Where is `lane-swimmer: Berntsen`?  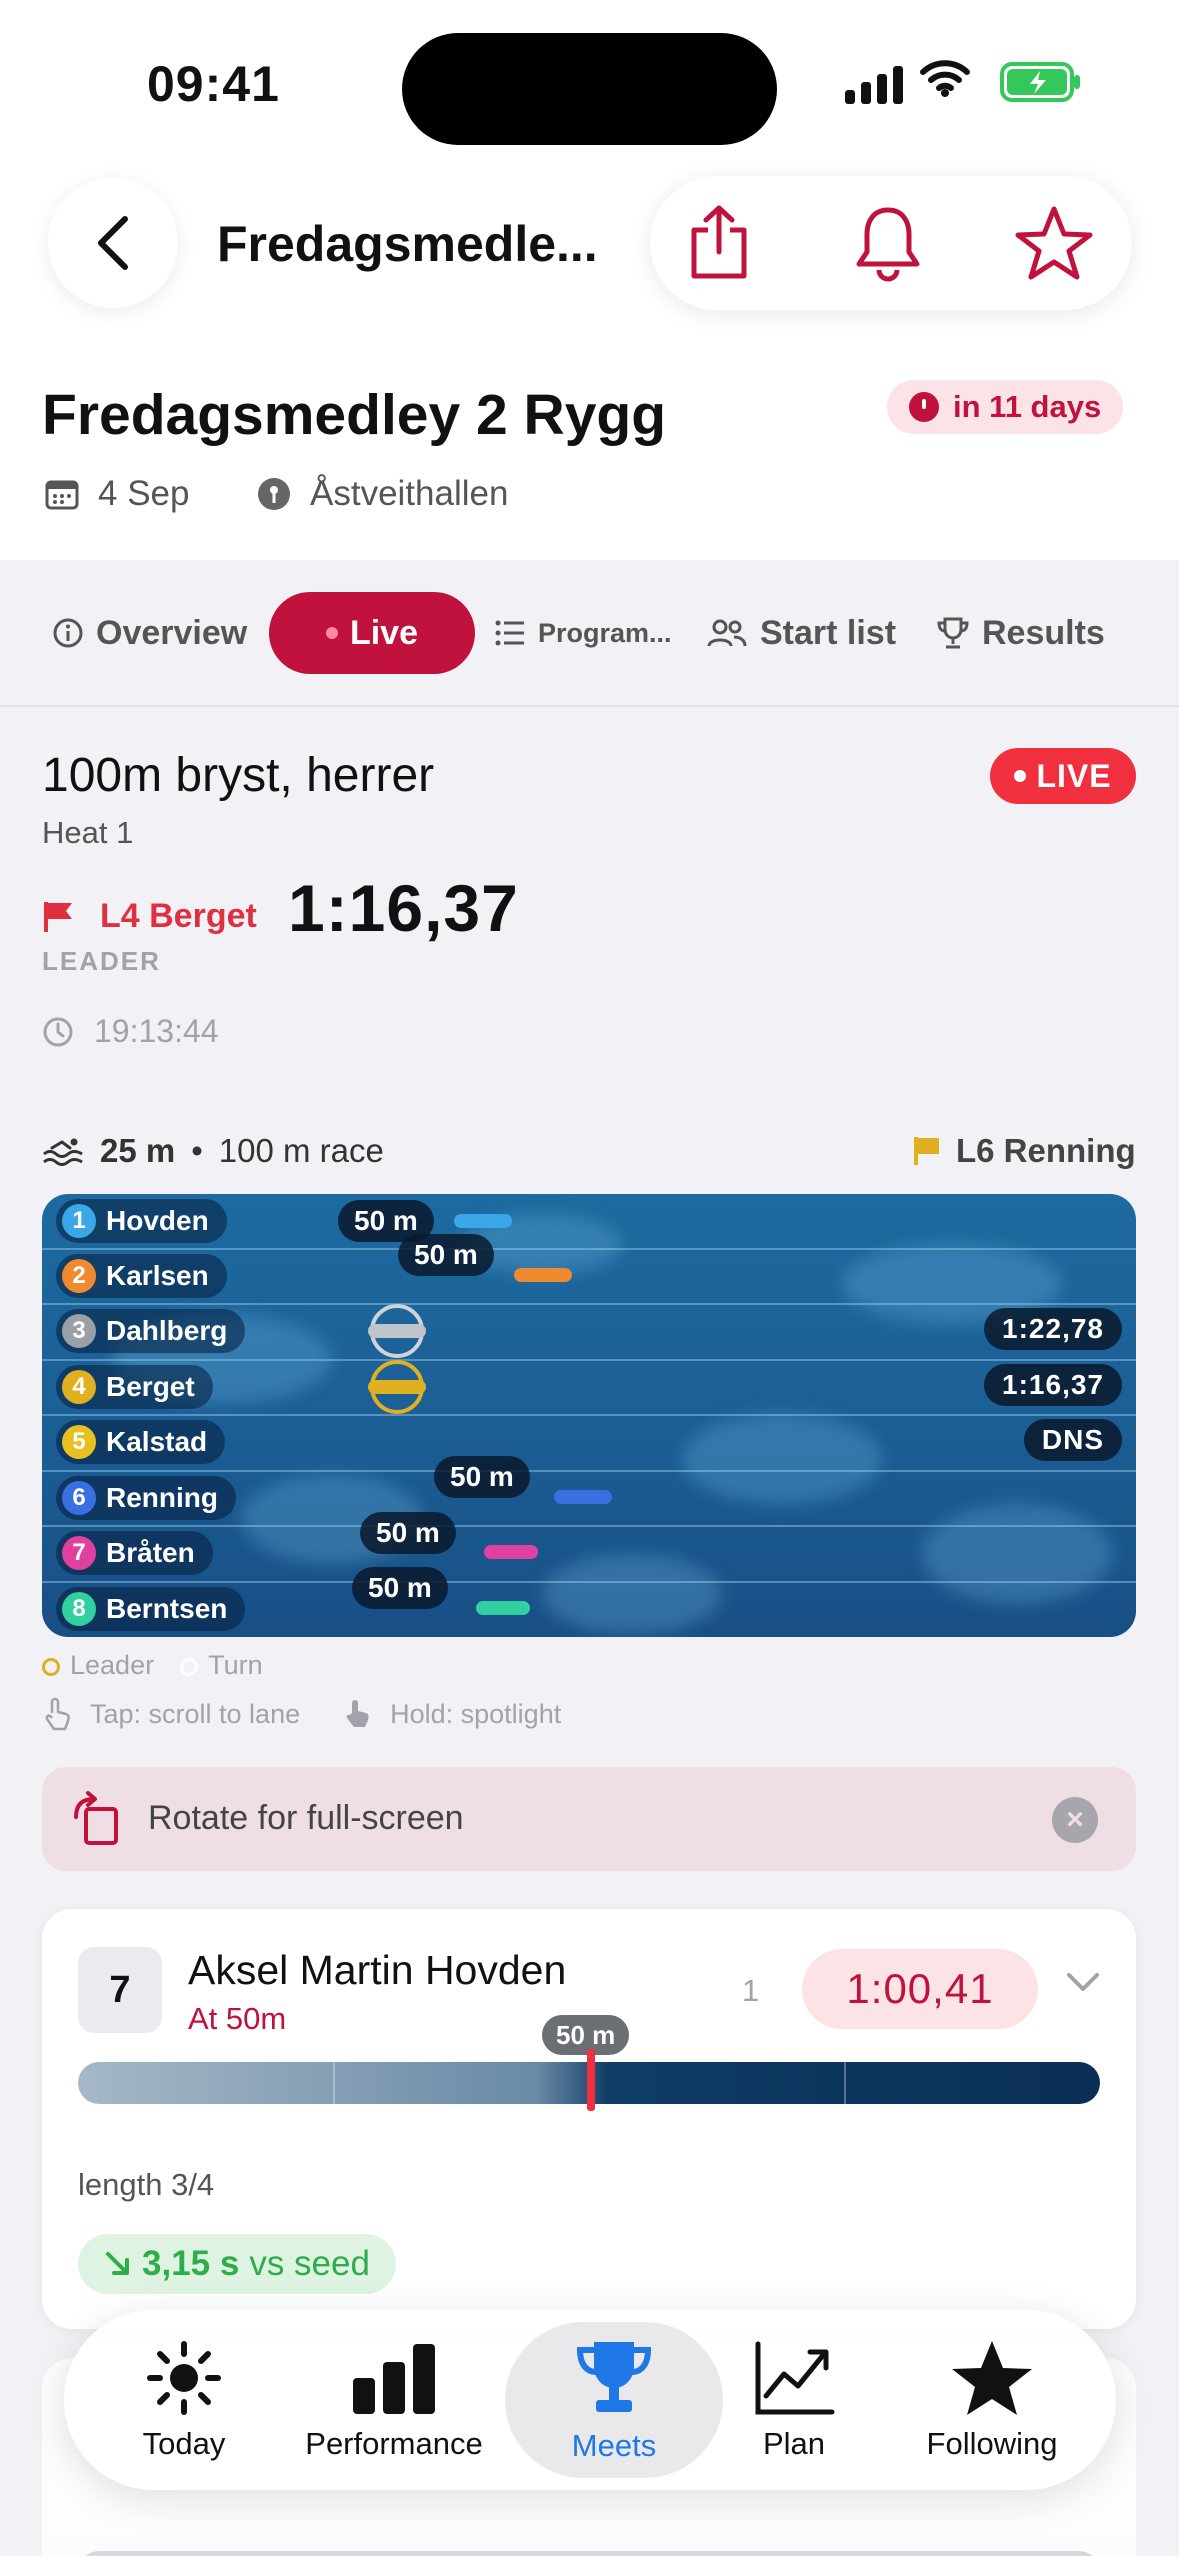
lane-swimmer: Berntsen is located at coordinates (167, 1608).